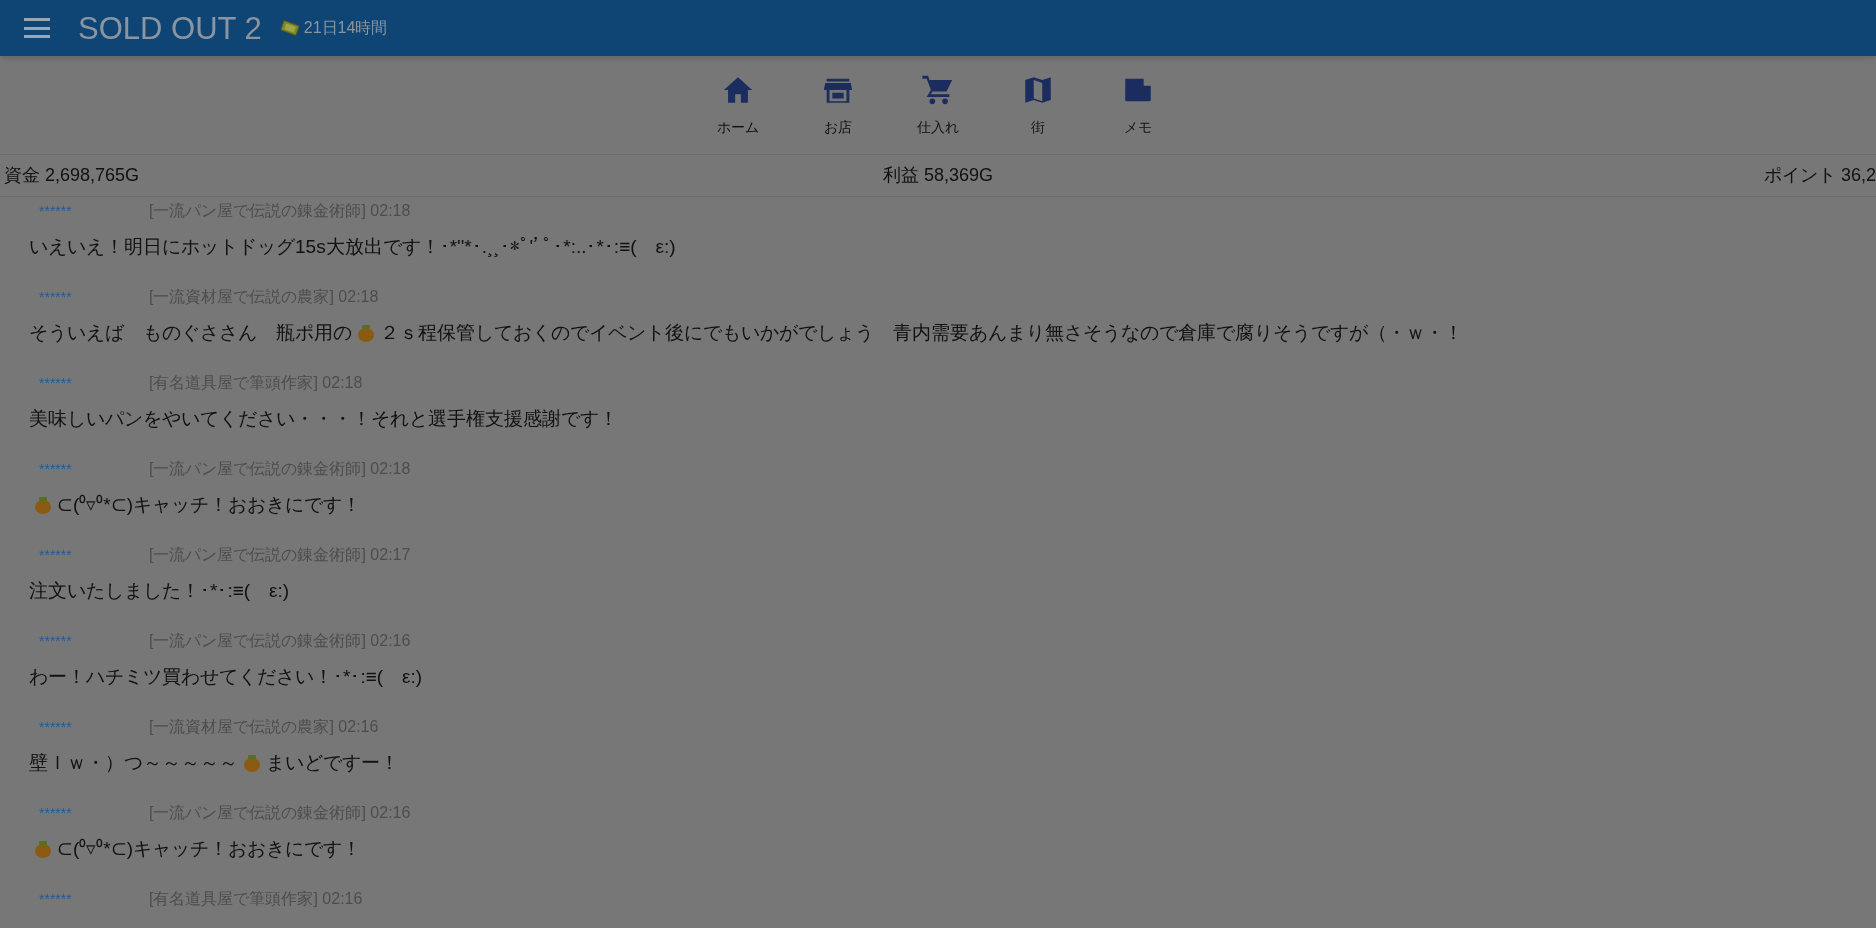  I want to click on app-title: SOLD OUT 2, so click(170, 28).